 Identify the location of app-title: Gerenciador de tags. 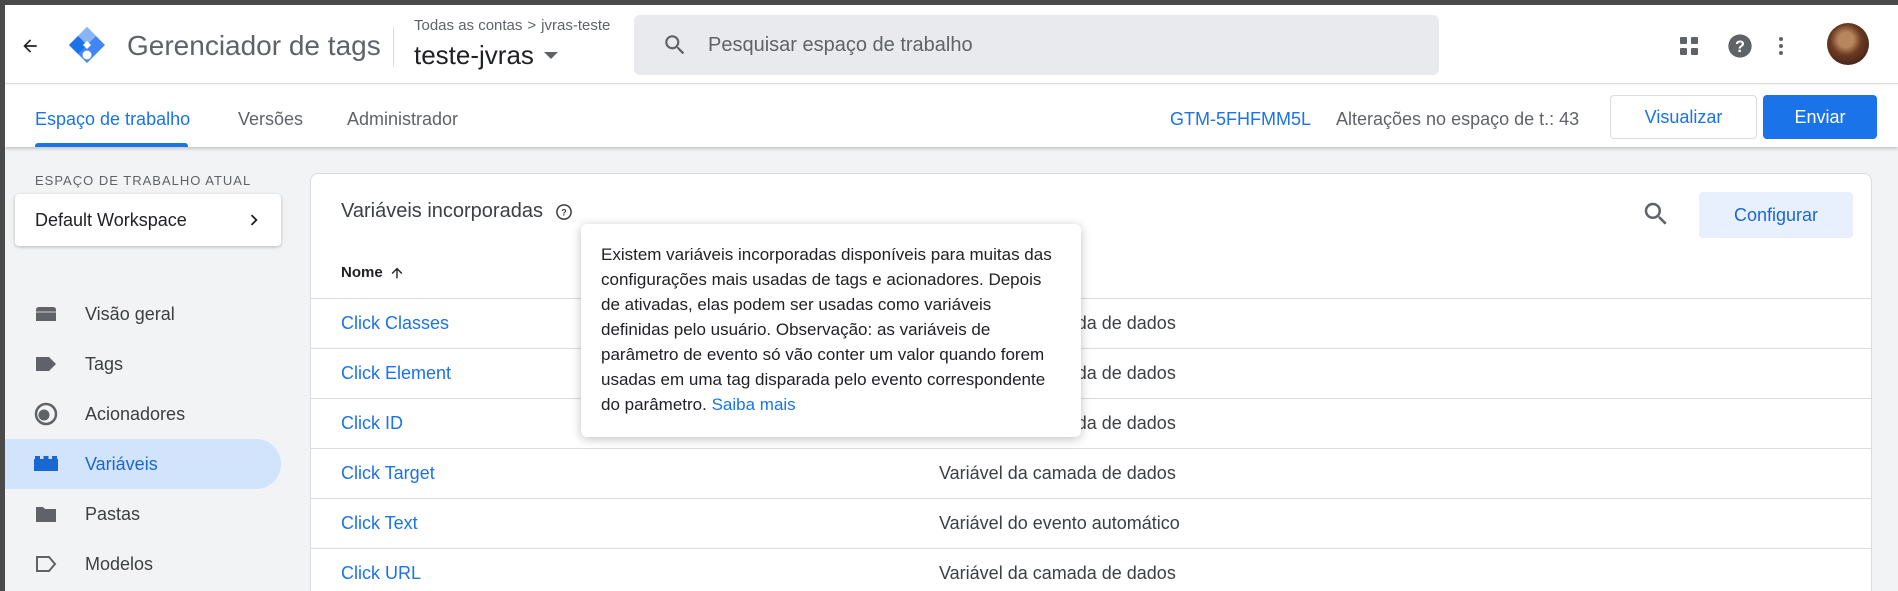
(254, 45).